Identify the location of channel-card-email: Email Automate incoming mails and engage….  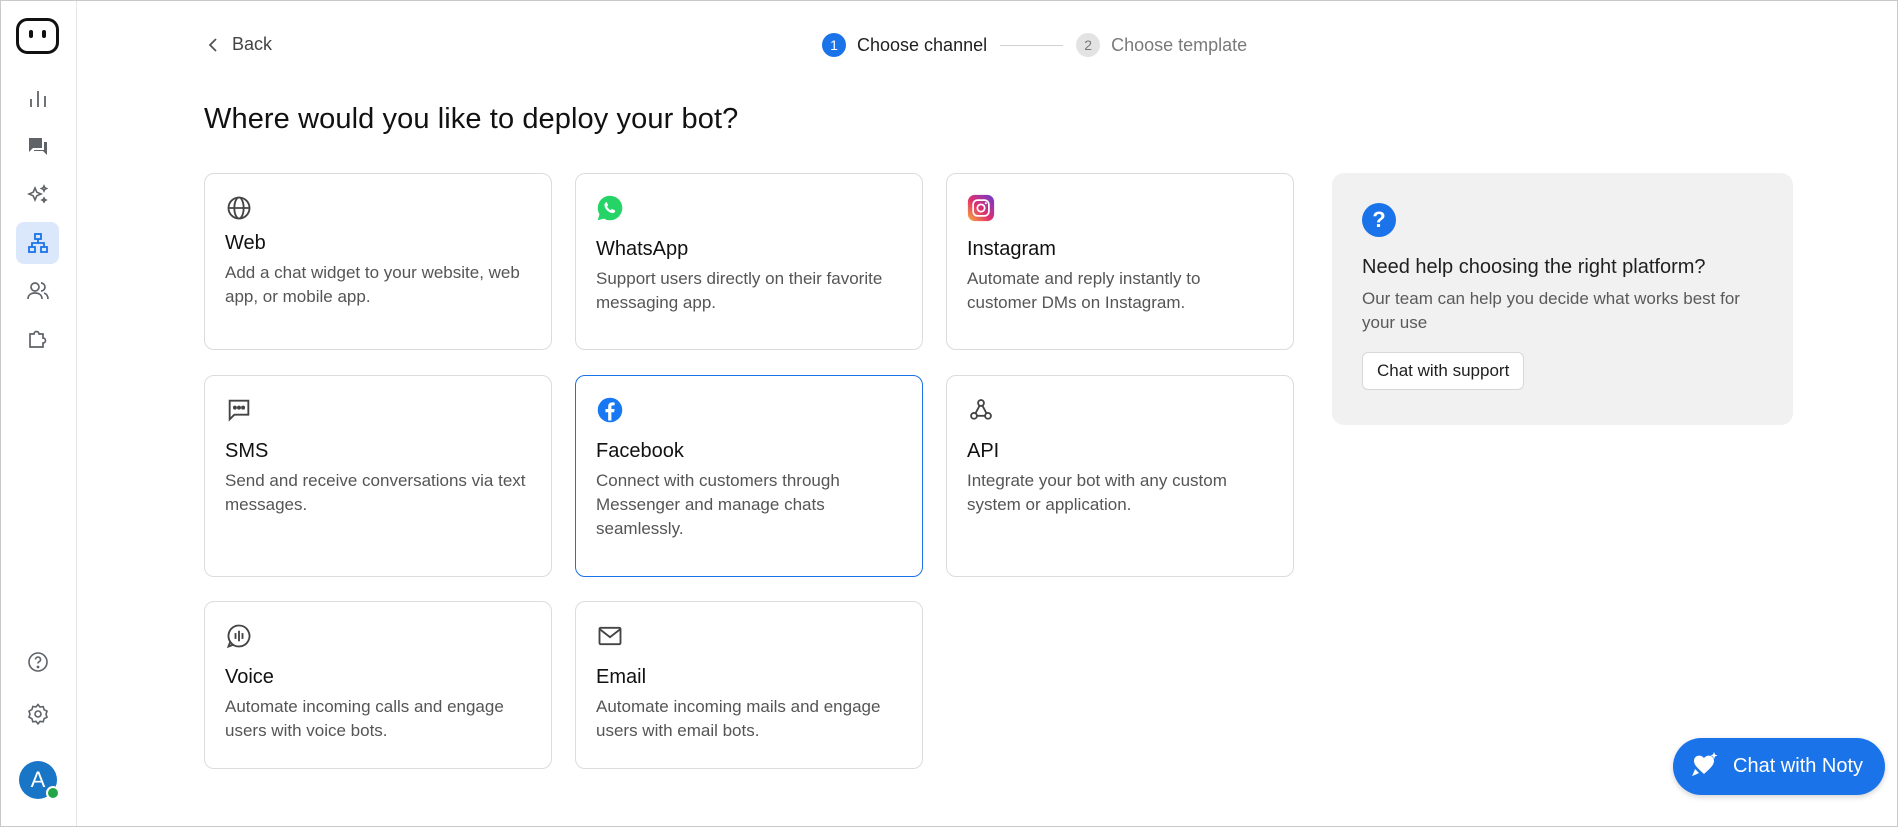
(749, 685).